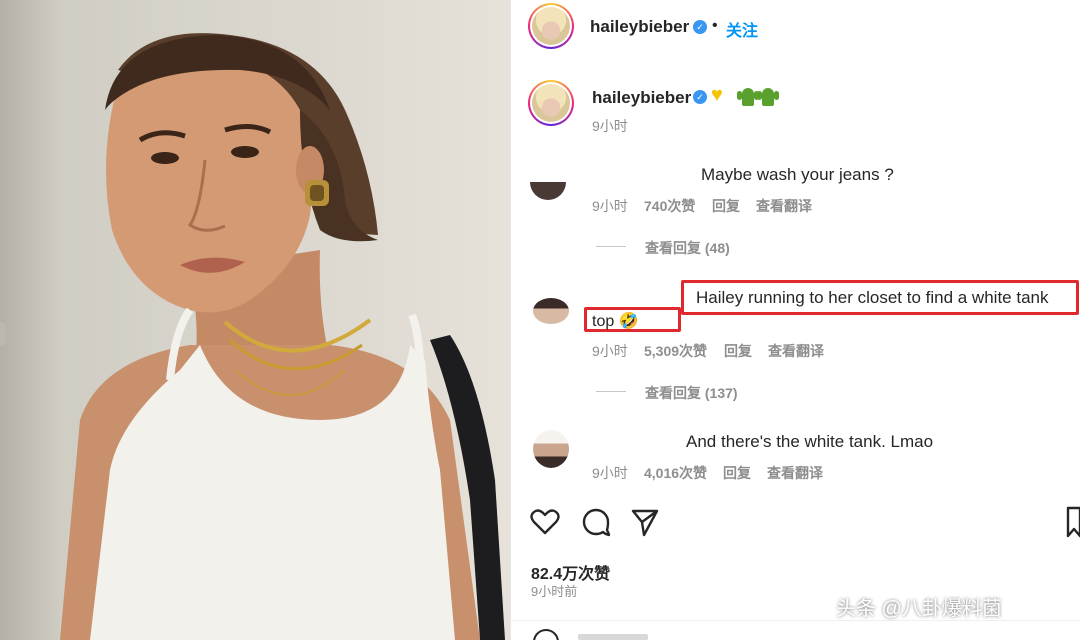  What do you see at coordinates (554, 591) in the screenshot?
I see `post-timestamp: 9小时前` at bounding box center [554, 591].